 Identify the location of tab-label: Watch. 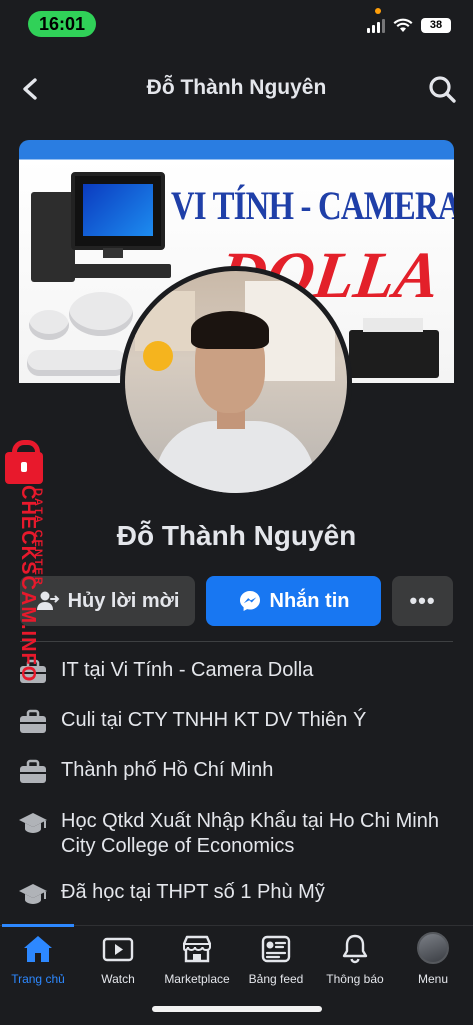
(118, 979).